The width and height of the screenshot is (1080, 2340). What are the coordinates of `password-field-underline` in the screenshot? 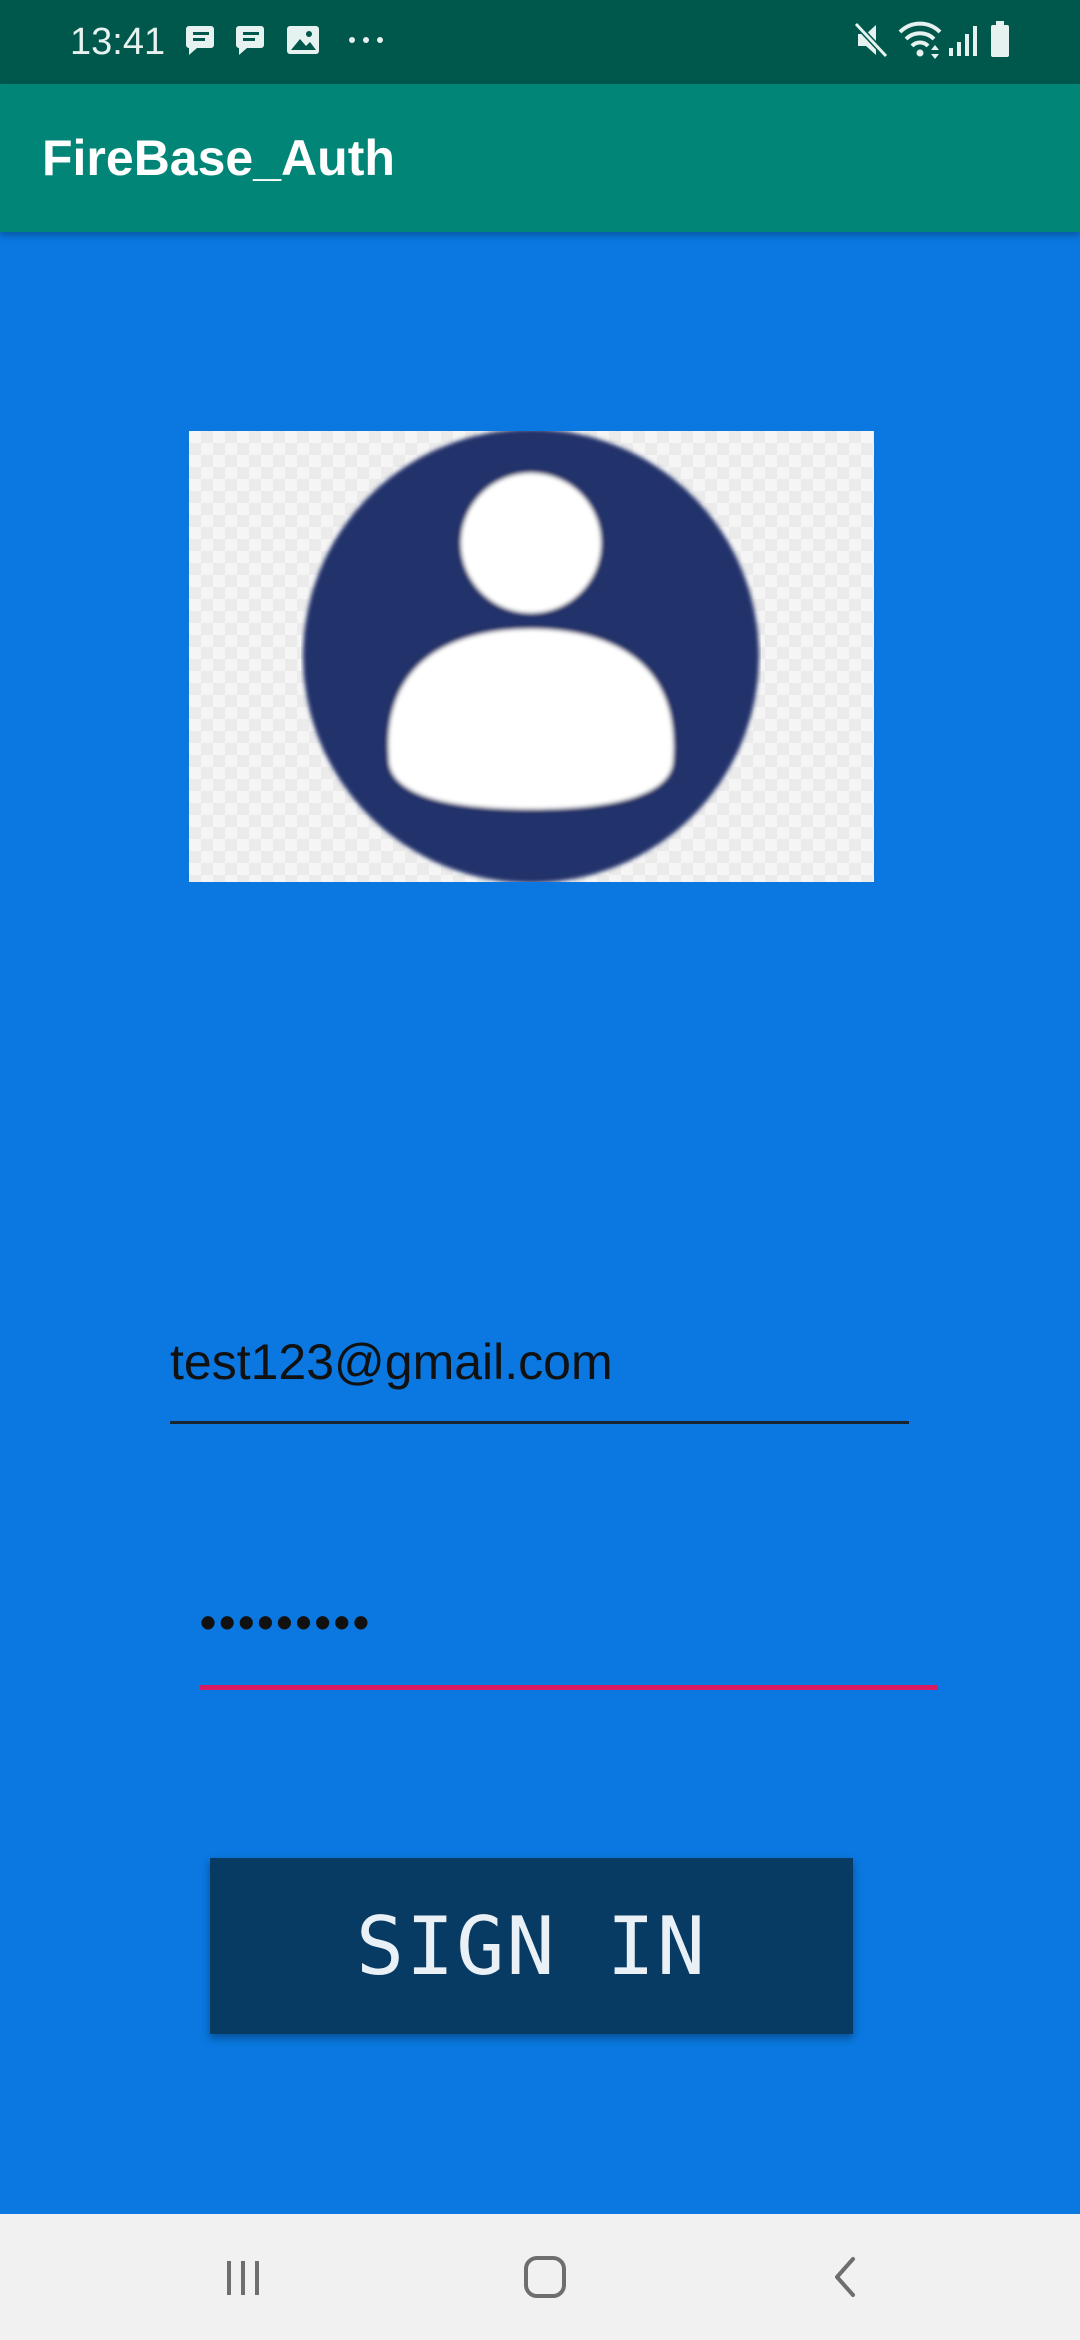 It's located at (569, 1687).